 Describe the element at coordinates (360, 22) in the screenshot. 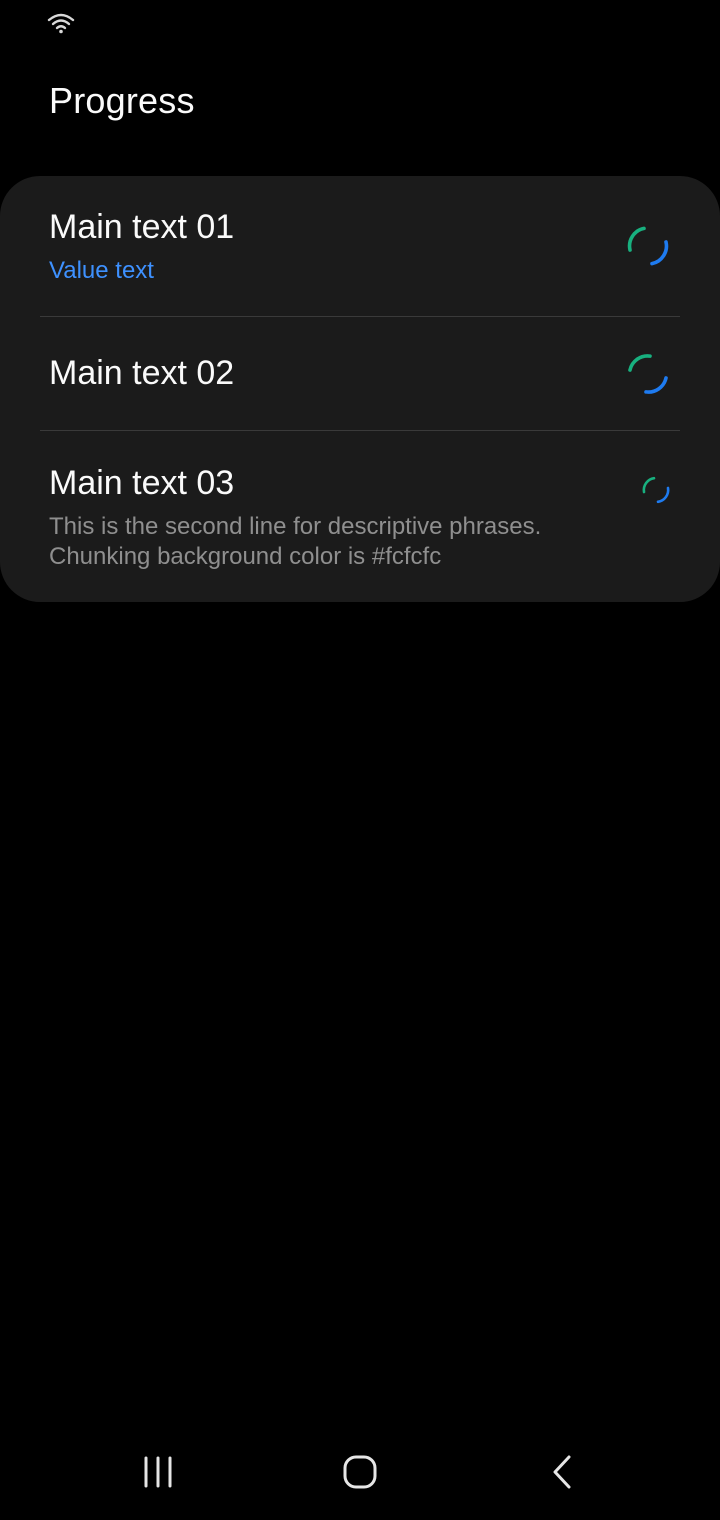

I see `status-bar` at that location.